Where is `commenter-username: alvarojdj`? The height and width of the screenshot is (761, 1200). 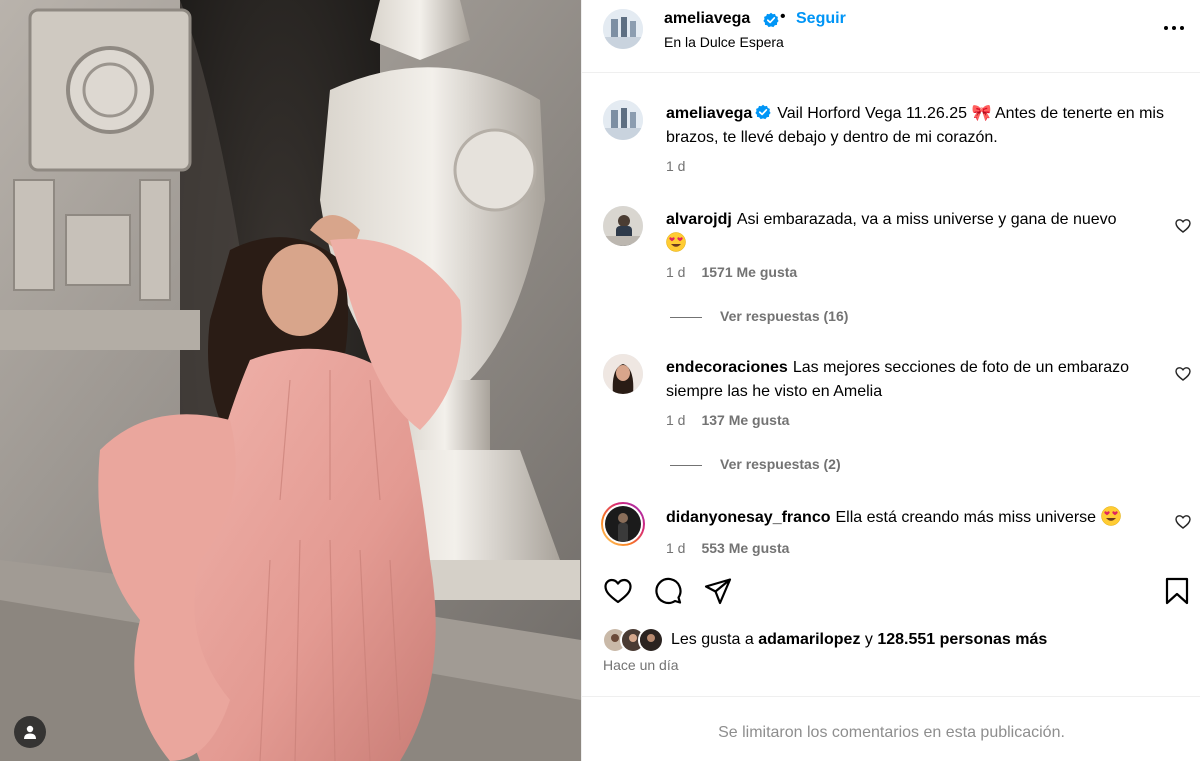 commenter-username: alvarojdj is located at coordinates (699, 219).